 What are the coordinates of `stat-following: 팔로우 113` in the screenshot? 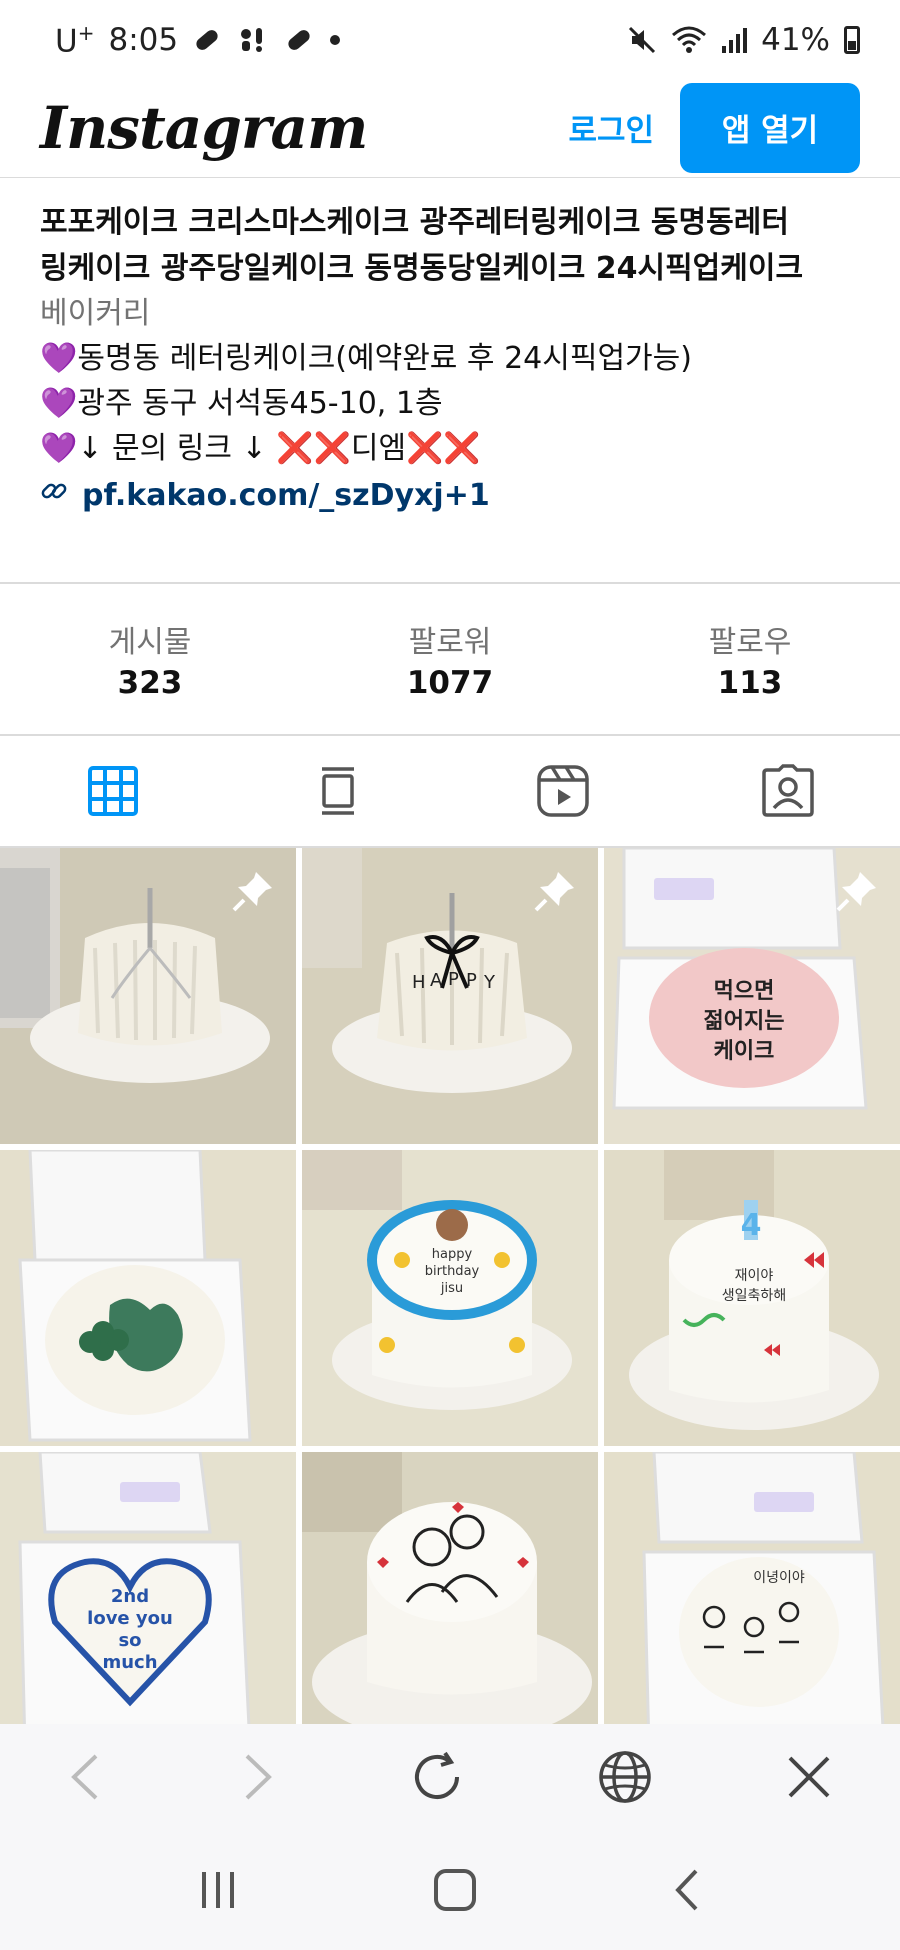 It's located at (750, 659).